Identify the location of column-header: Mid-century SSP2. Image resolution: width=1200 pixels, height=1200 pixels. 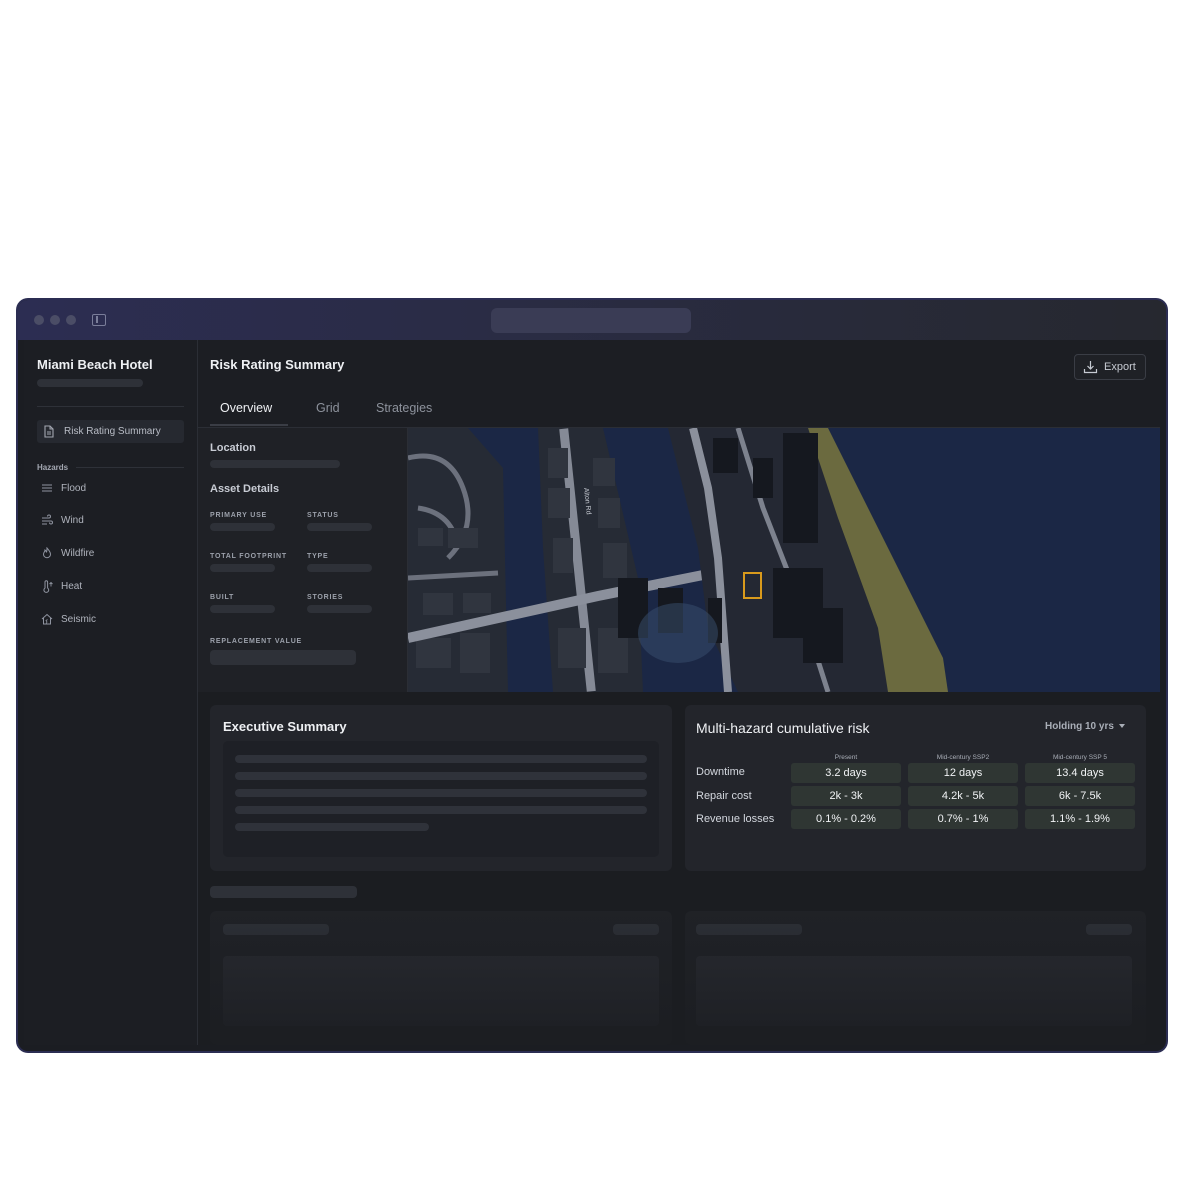
(963, 757).